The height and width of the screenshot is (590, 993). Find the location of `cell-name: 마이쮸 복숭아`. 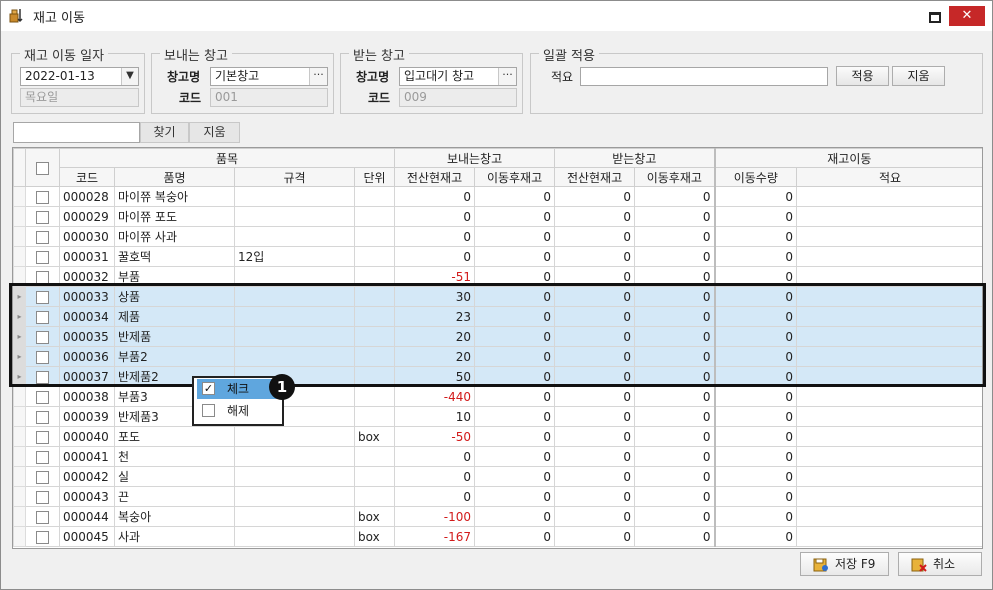

cell-name: 마이쮸 복숭아 is located at coordinates (174, 196).